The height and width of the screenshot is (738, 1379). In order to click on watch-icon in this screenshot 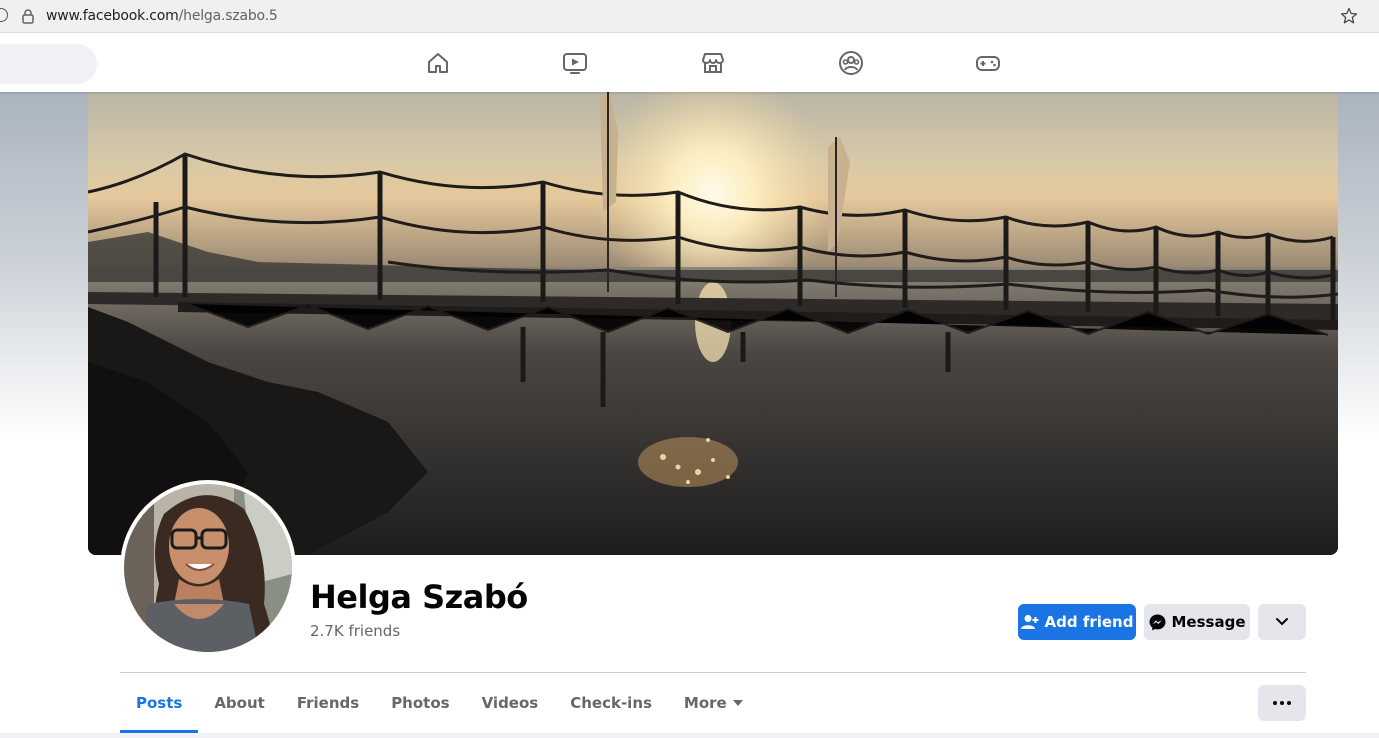, I will do `click(575, 63)`.